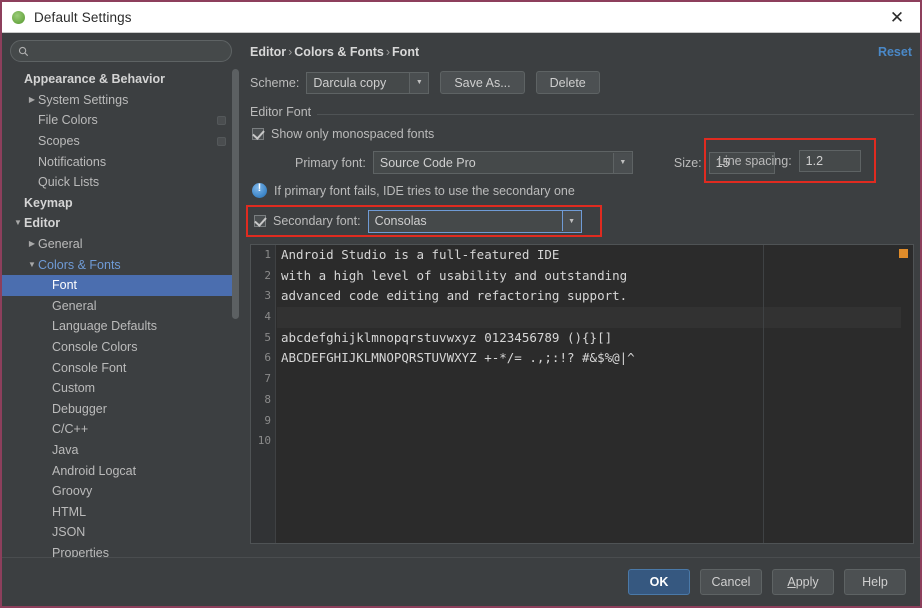 Image resolution: width=922 pixels, height=608 pixels. I want to click on sidebar-item-label: Editor, so click(42, 223).